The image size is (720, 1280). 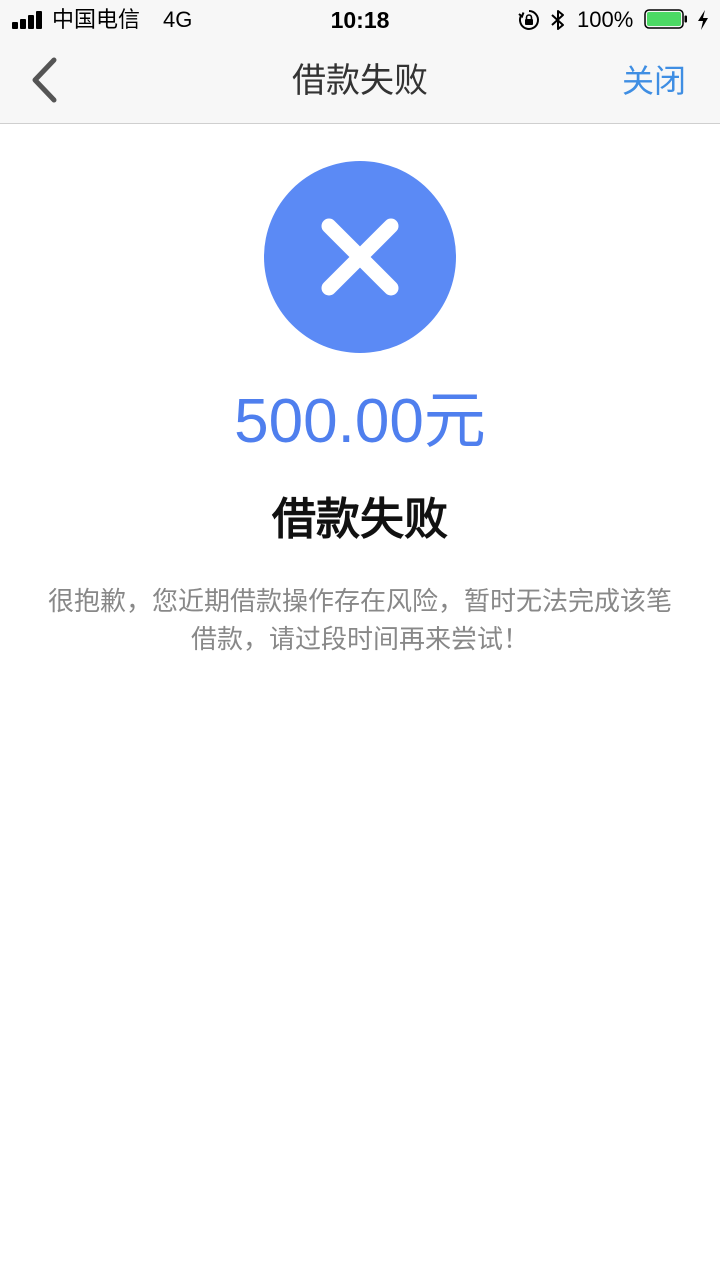 I want to click on nav-bar: 借款失败 关闭, so click(x=360, y=82).